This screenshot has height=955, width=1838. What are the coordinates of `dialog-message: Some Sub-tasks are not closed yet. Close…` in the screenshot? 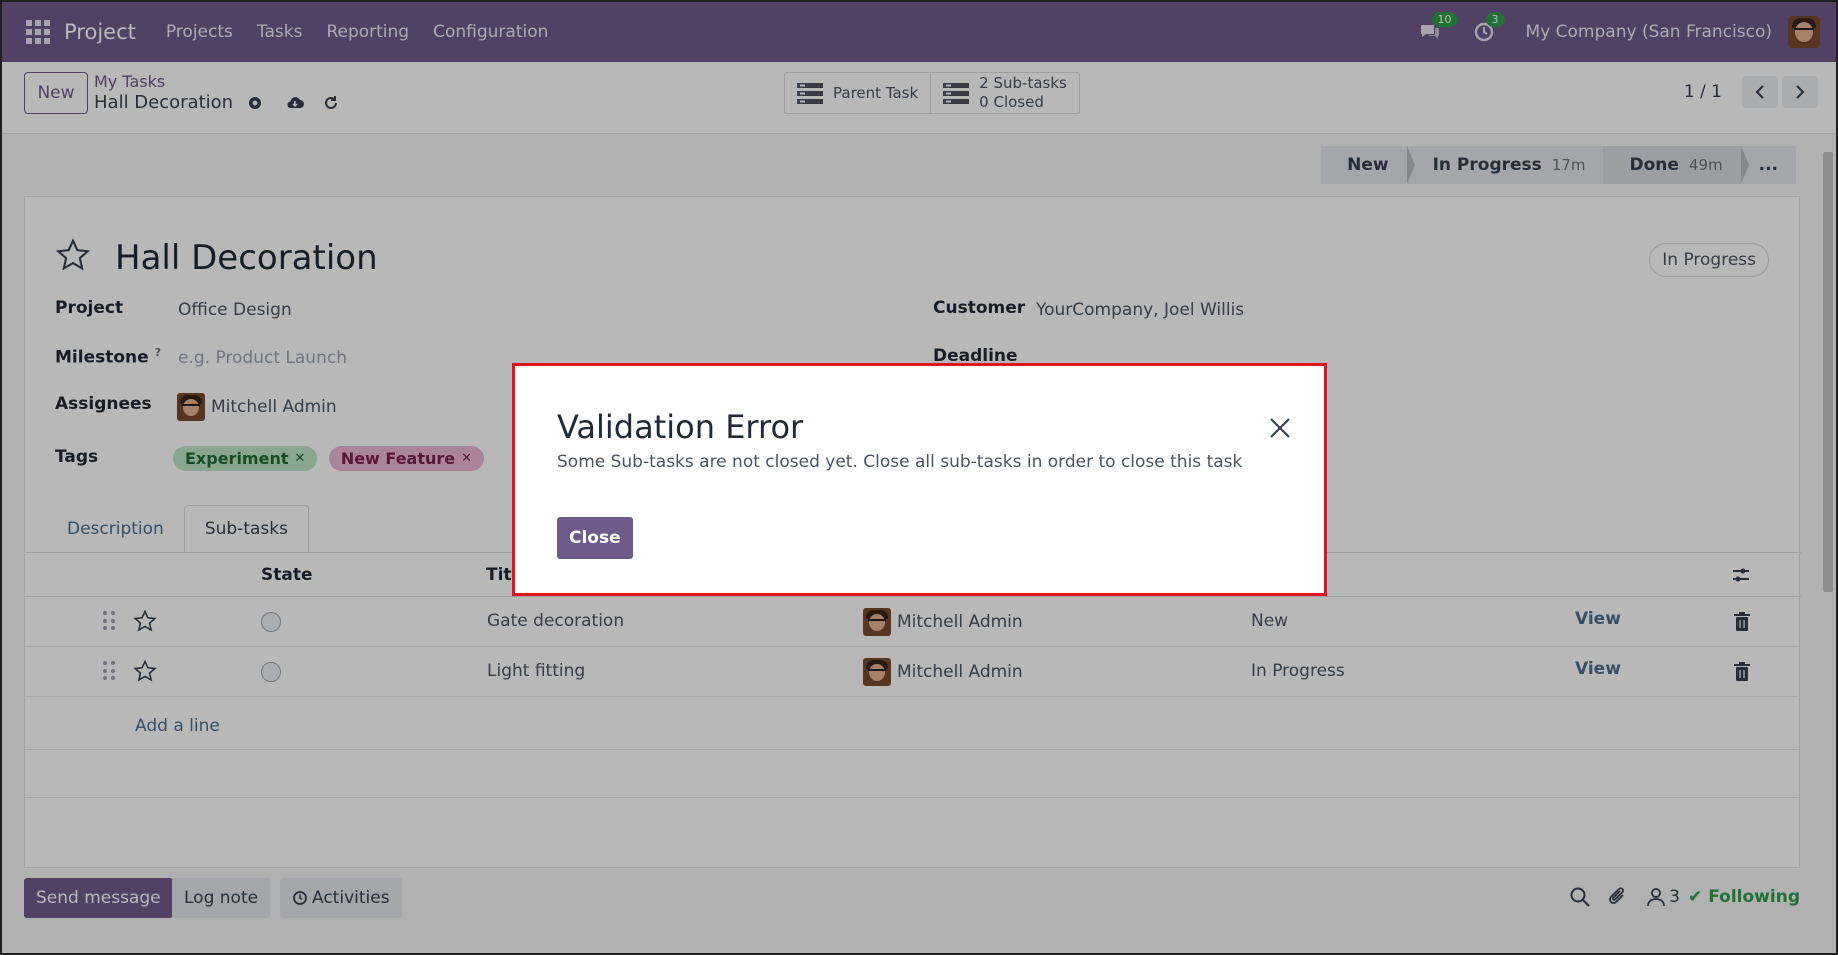 It's located at (900, 462).